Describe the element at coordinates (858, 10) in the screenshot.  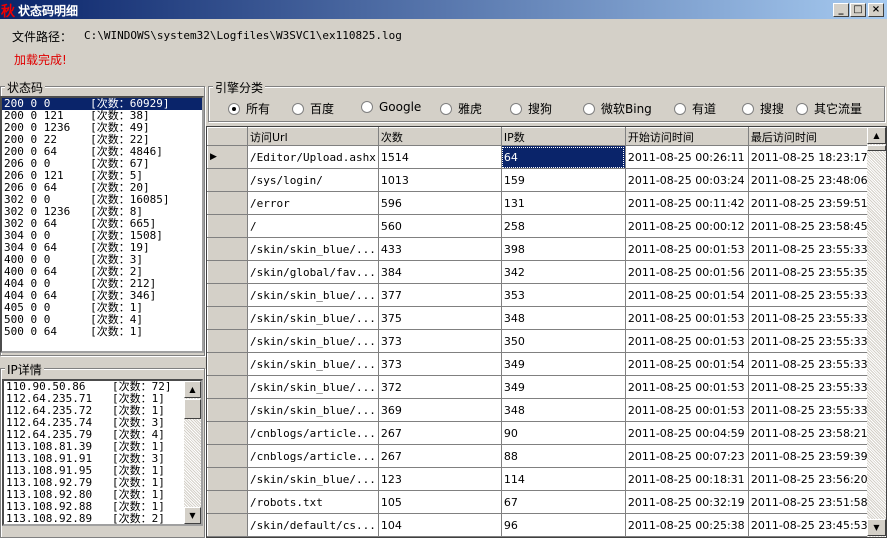
I see `maximize-button: □` at that location.